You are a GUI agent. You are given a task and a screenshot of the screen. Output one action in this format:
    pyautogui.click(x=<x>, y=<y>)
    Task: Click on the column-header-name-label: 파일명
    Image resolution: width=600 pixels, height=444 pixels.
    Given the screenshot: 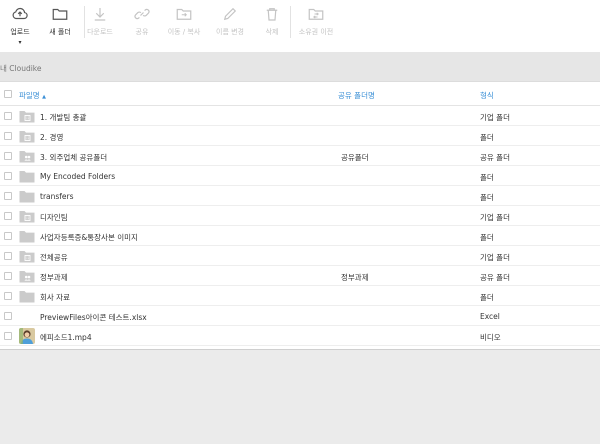 What is the action you would take?
    pyautogui.click(x=29, y=95)
    